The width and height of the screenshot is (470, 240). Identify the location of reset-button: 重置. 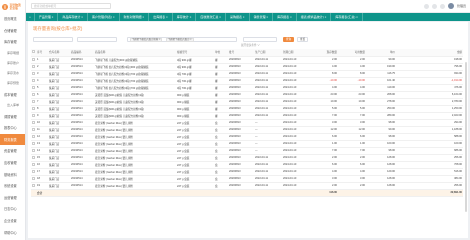
(302, 39).